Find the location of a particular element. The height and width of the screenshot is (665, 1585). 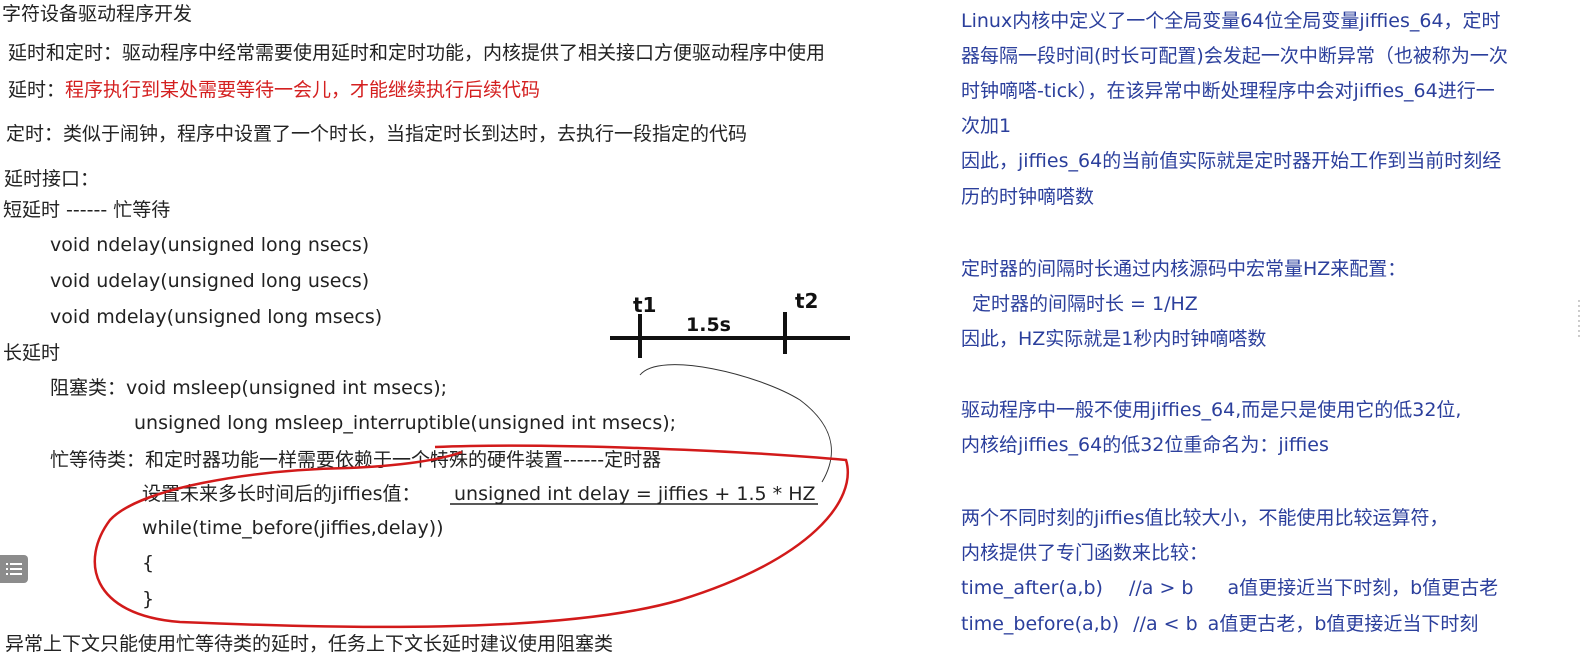

right-p1-line4: 次加1 is located at coordinates (986, 126).